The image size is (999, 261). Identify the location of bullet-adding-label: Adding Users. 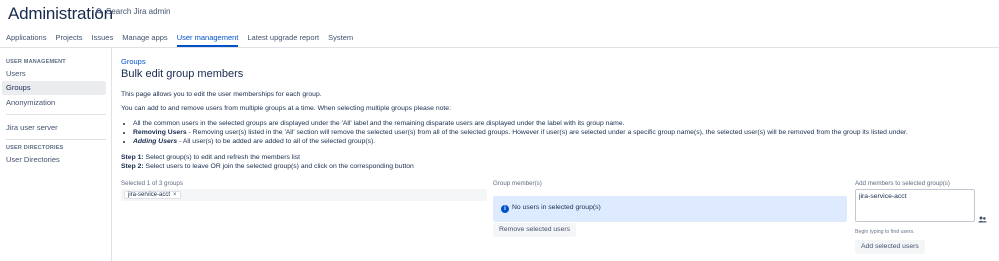
(155, 141).